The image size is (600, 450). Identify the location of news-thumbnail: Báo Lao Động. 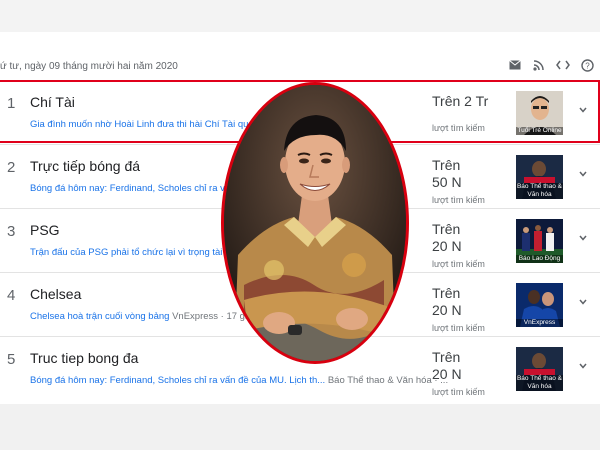
(539, 241).